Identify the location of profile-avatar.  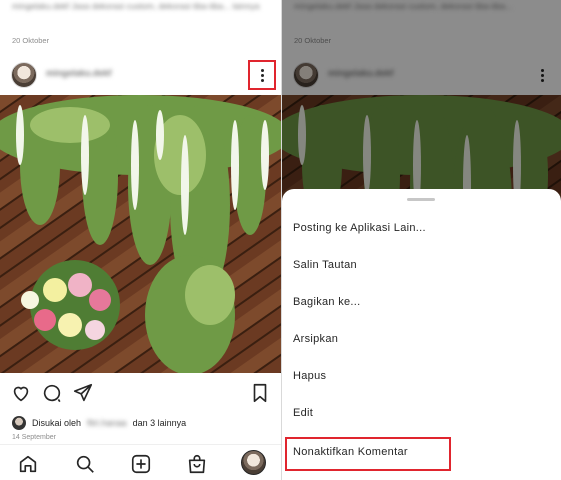
(253, 462).